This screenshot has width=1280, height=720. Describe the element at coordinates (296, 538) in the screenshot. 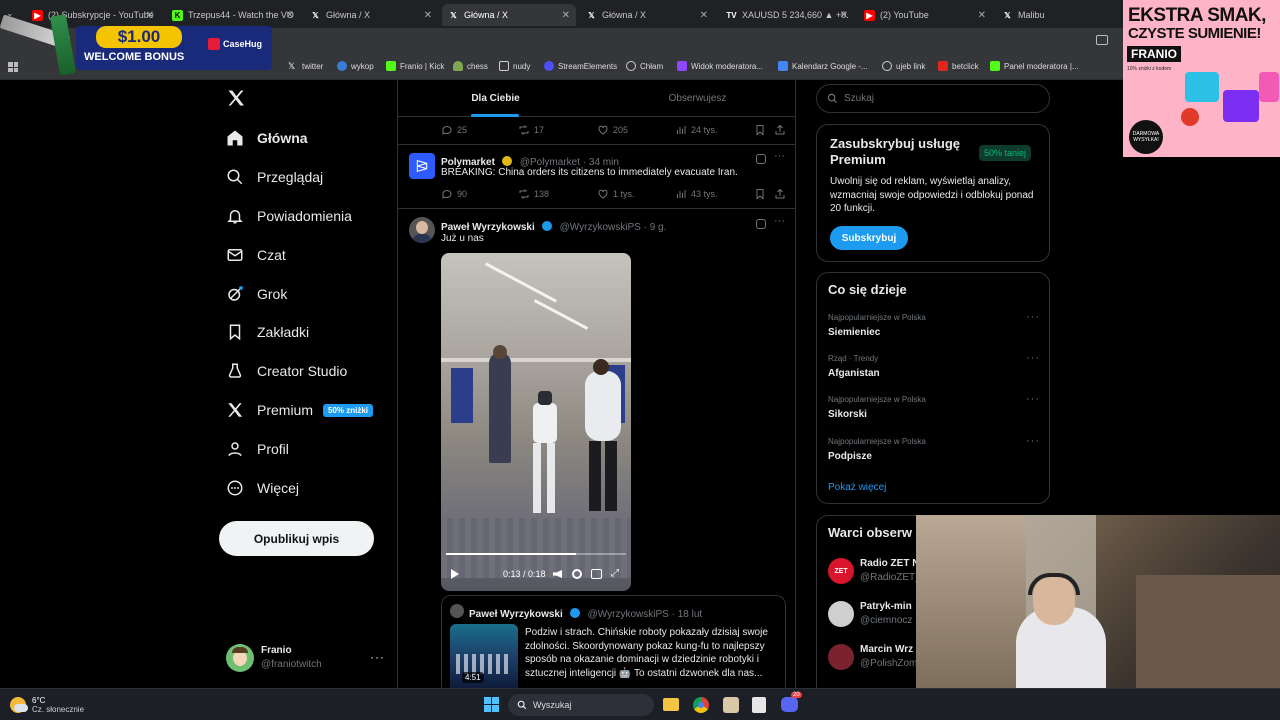

I see `post-button: Opublikuj wpis` at that location.